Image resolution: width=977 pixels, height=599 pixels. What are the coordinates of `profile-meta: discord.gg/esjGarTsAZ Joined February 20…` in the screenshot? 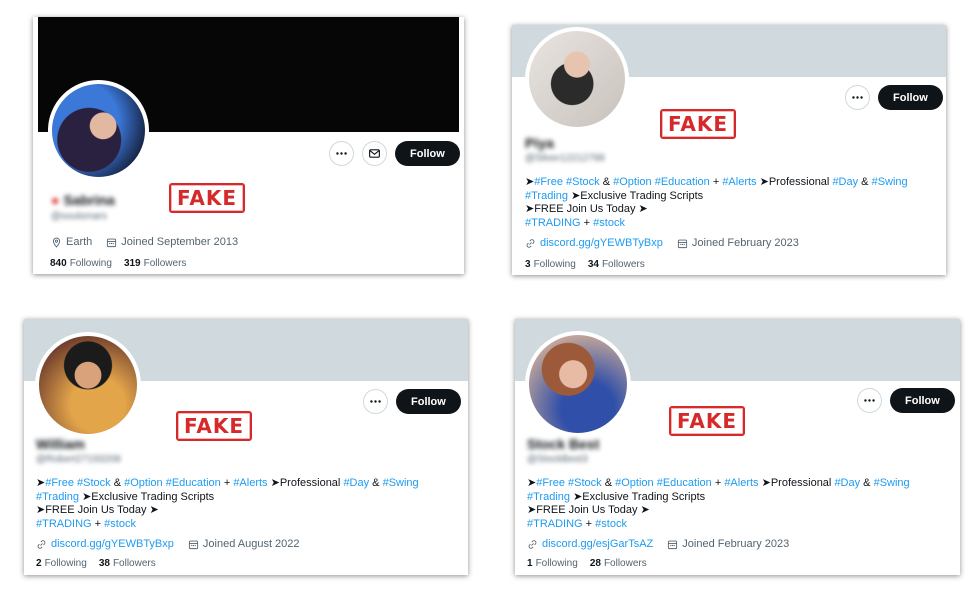 It's located at (658, 544).